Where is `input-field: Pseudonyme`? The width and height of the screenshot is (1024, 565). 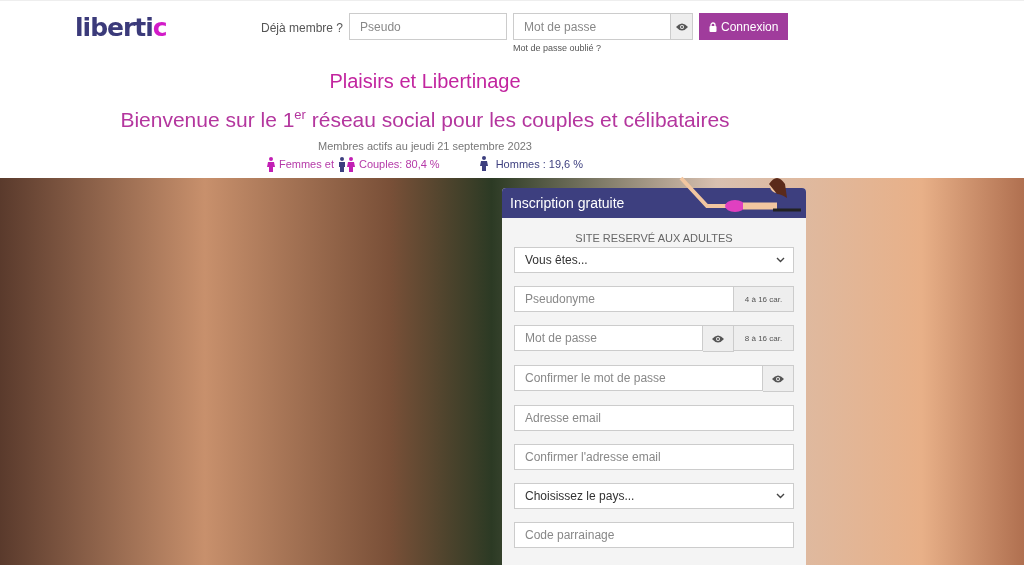 input-field: Pseudonyme is located at coordinates (624, 299).